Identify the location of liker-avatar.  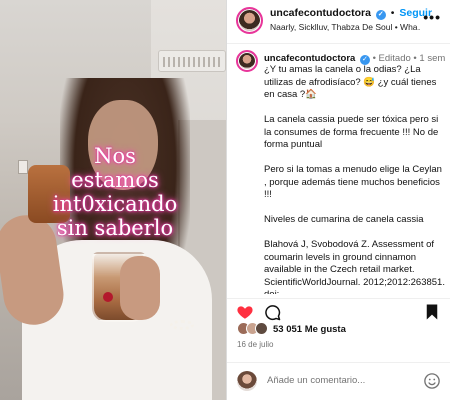
(261, 328).